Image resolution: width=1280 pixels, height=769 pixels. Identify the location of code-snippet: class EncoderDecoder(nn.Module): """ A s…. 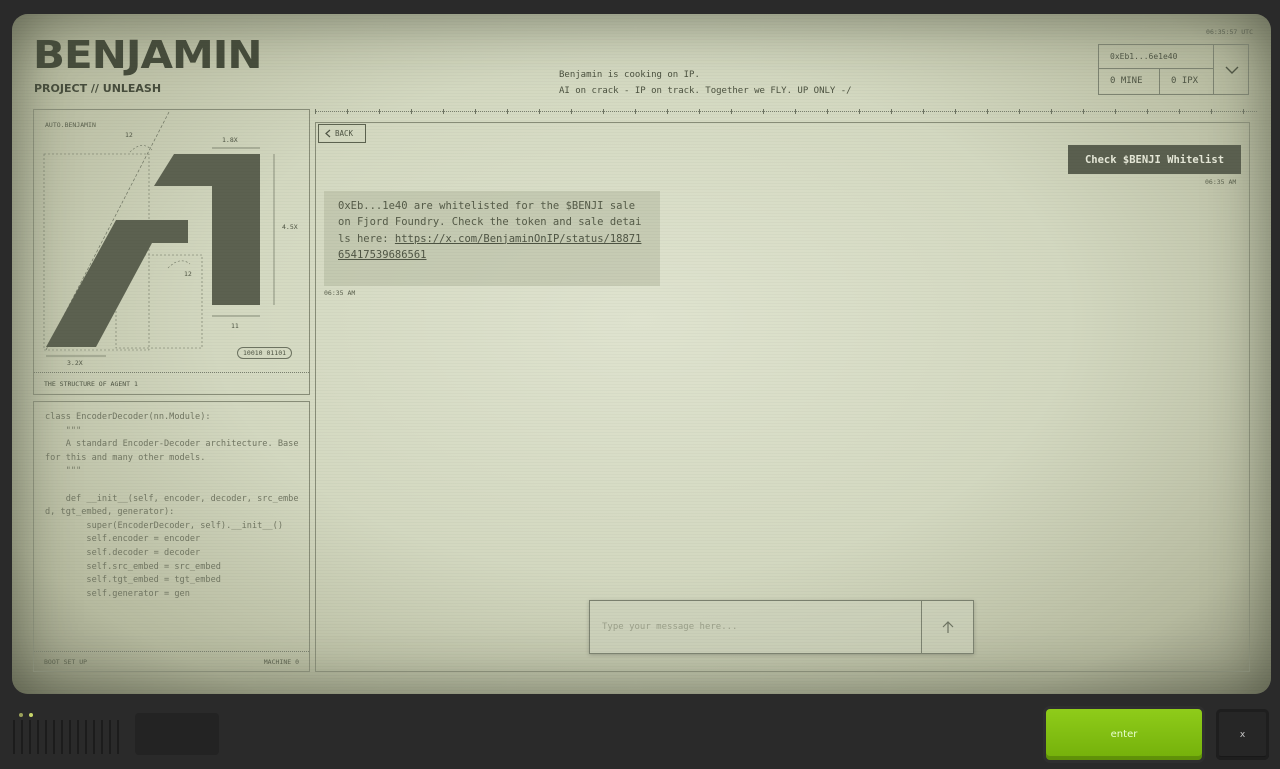
(172, 505).